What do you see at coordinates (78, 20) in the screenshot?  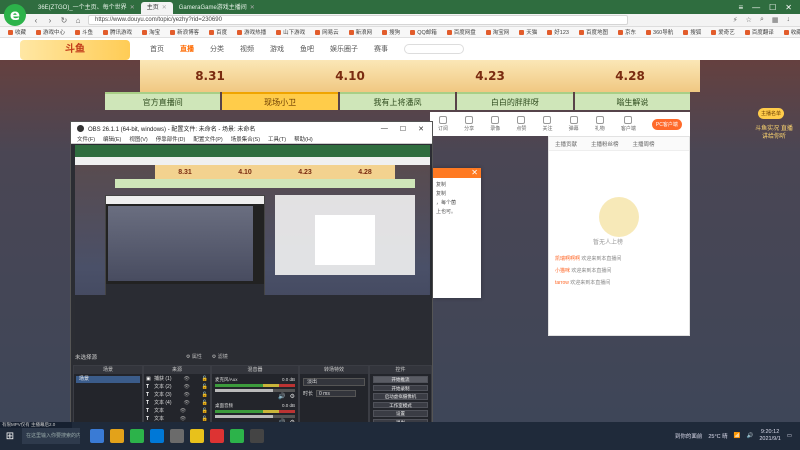 I see `home-icon: ⌂` at bounding box center [78, 20].